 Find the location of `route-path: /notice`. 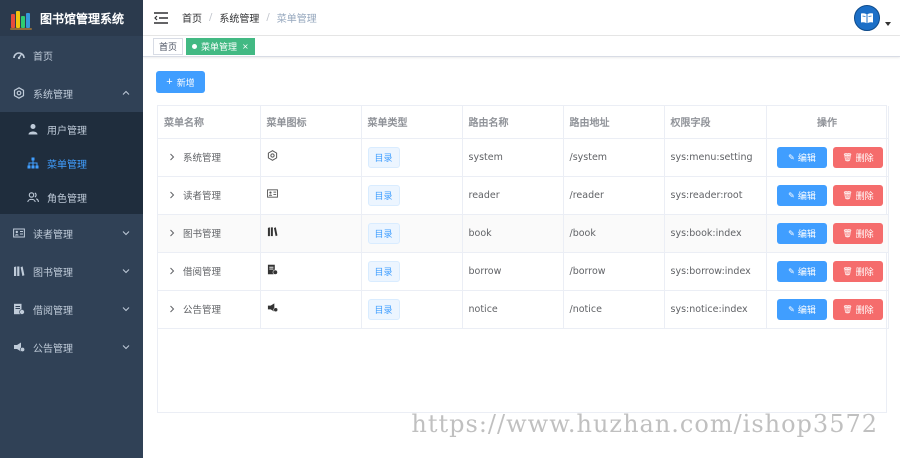

route-path: /notice is located at coordinates (614, 309).